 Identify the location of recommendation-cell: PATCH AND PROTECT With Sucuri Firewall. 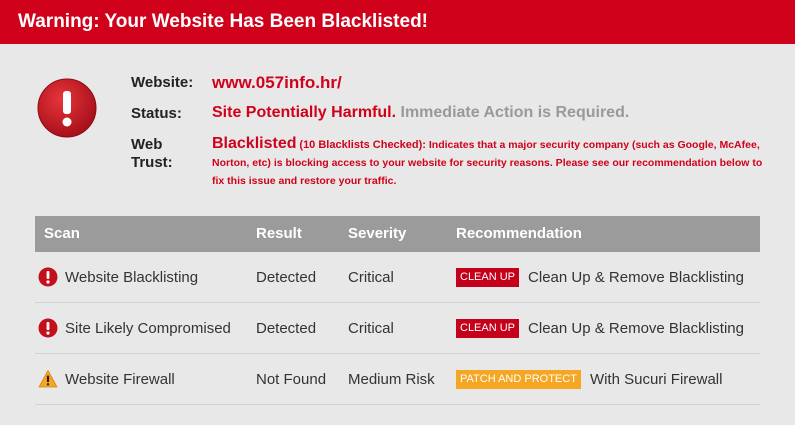
(589, 379).